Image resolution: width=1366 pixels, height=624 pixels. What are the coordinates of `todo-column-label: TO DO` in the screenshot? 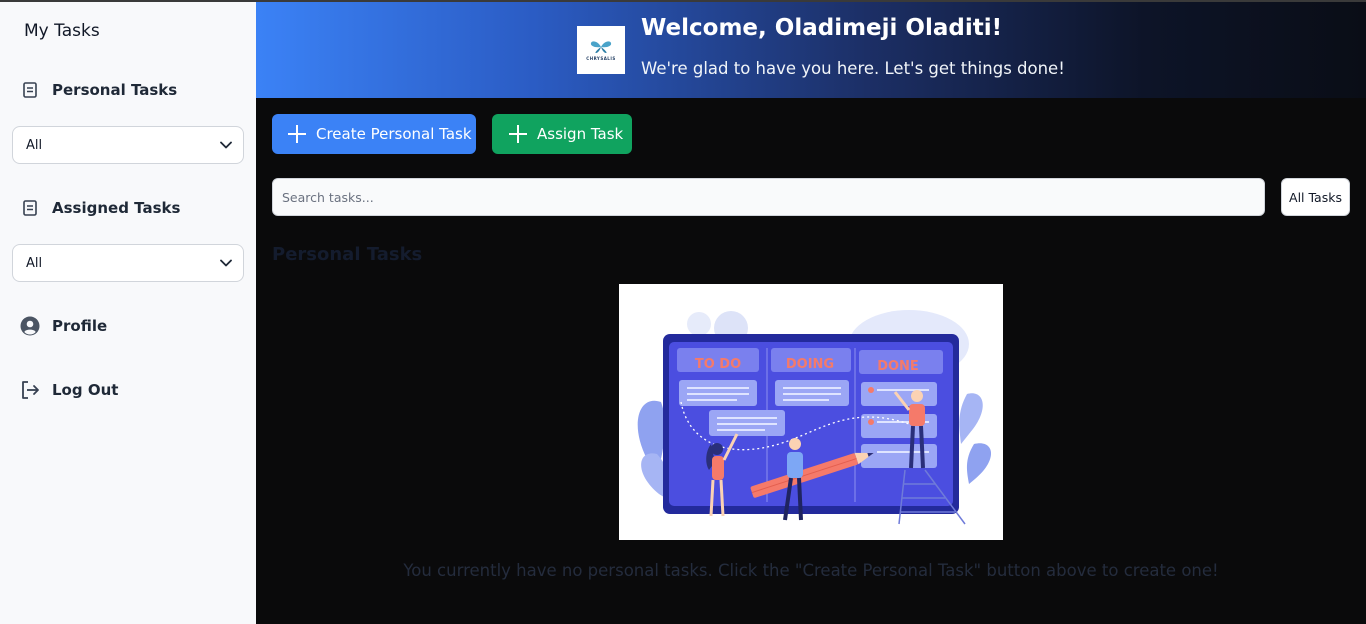 It's located at (718, 364).